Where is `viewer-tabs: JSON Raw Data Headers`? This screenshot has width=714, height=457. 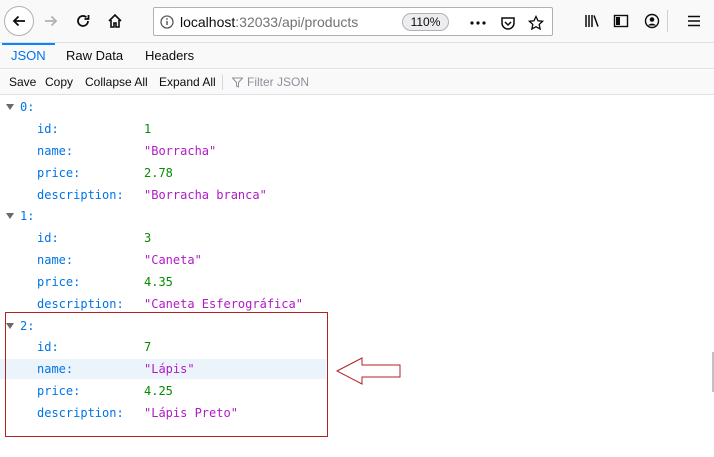 viewer-tabs: JSON Raw Data Headers is located at coordinates (357, 56).